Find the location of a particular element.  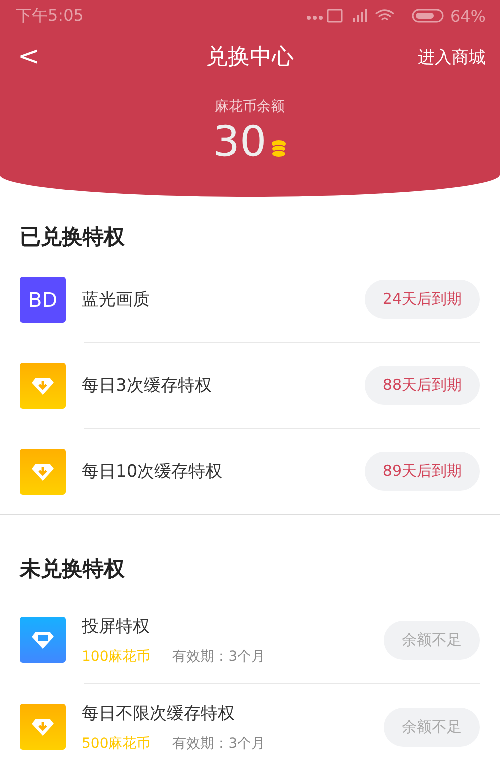

balance-amount: 30 is located at coordinates (240, 142).